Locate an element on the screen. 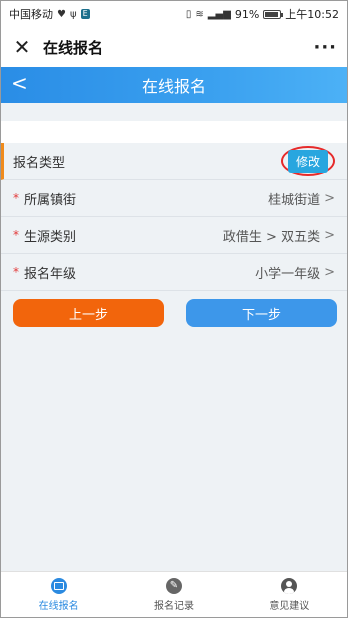  chevron-left-icon: < is located at coordinates (19, 83).